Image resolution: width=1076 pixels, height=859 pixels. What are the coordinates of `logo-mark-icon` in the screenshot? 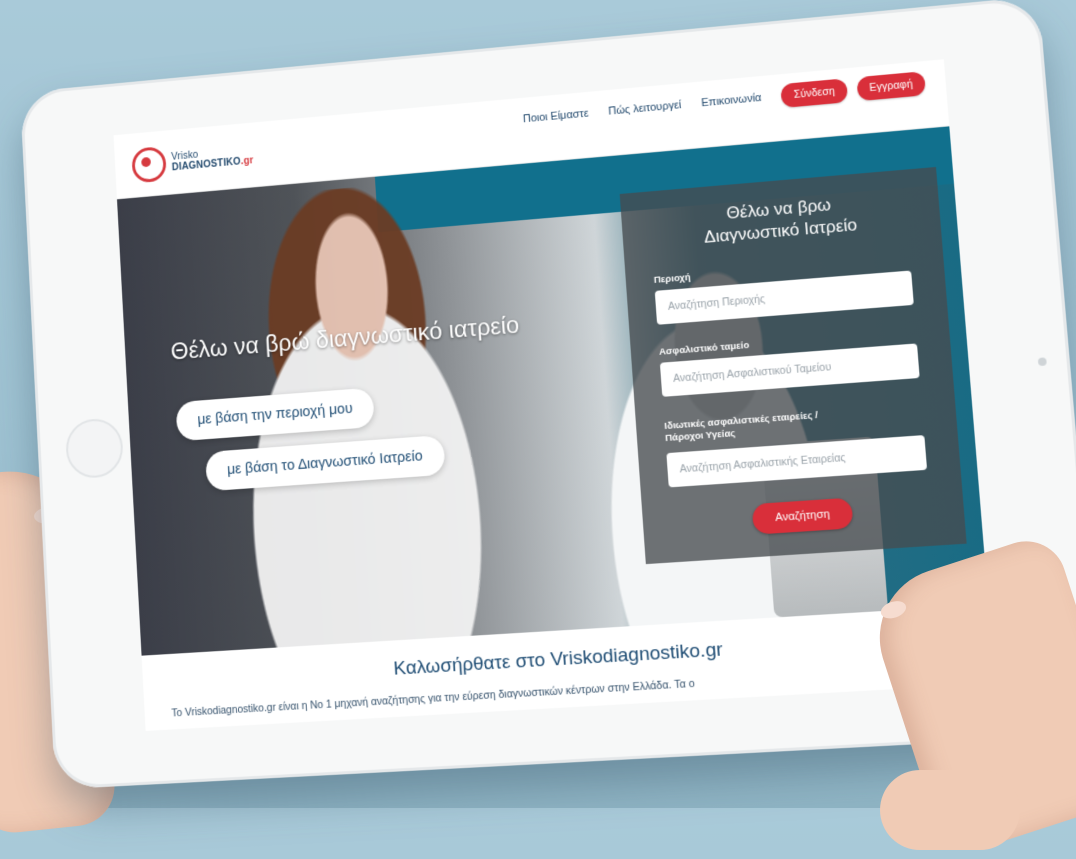 It's located at (149, 164).